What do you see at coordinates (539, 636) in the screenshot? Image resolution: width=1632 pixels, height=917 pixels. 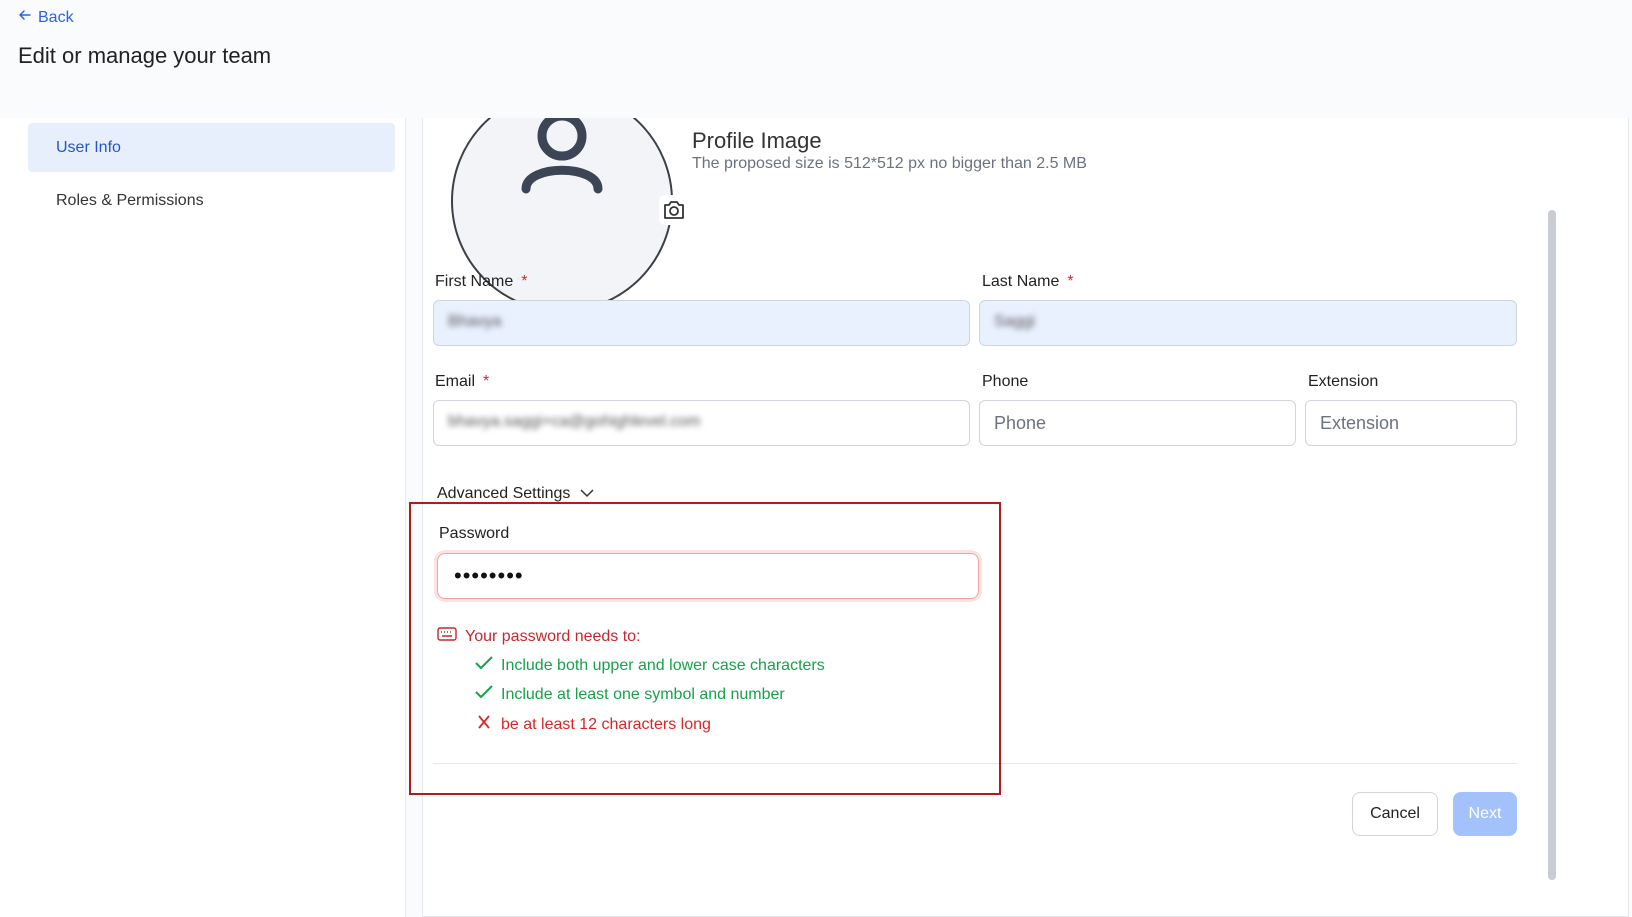 I see `password-requirements-header: Your password needs to:` at bounding box center [539, 636].